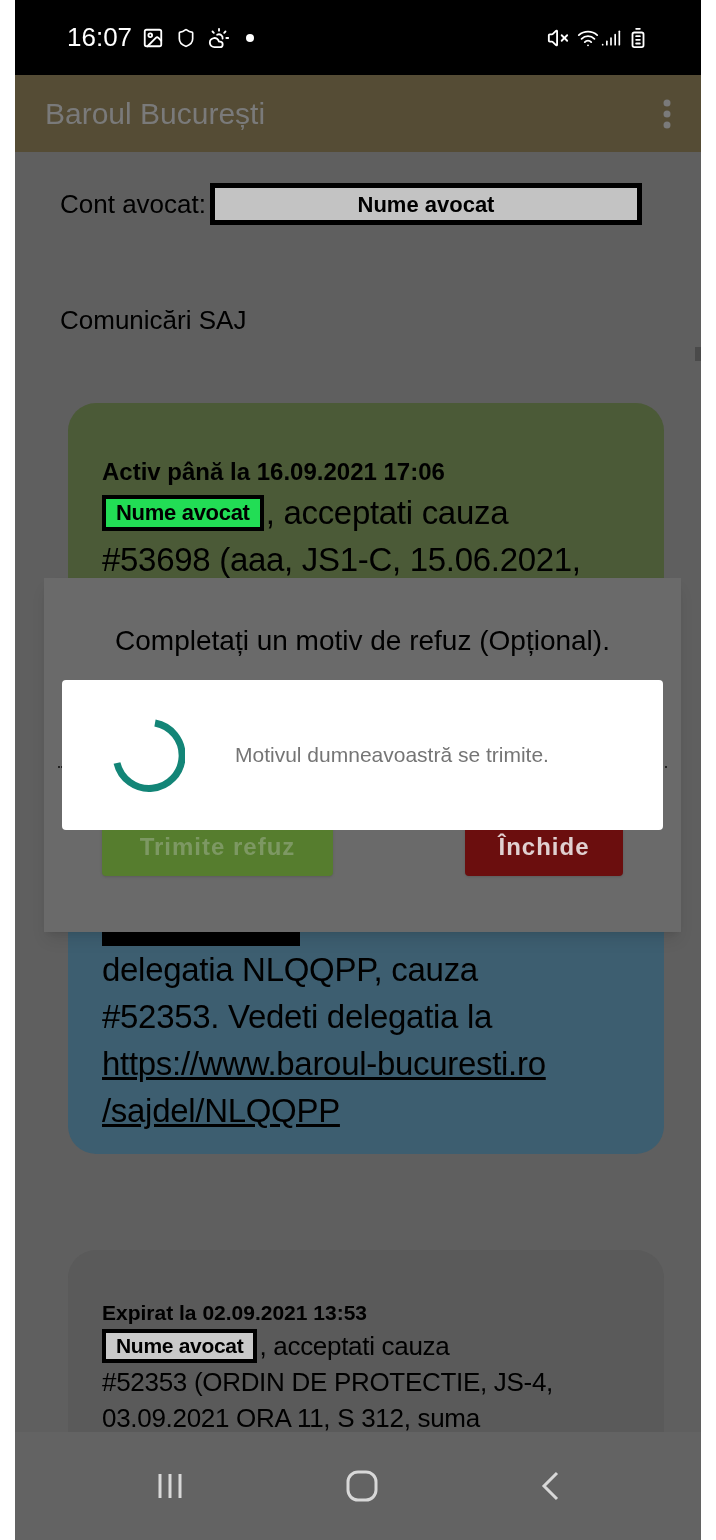 The image size is (716, 1540). I want to click on app-title: Baroul București, so click(156, 114).